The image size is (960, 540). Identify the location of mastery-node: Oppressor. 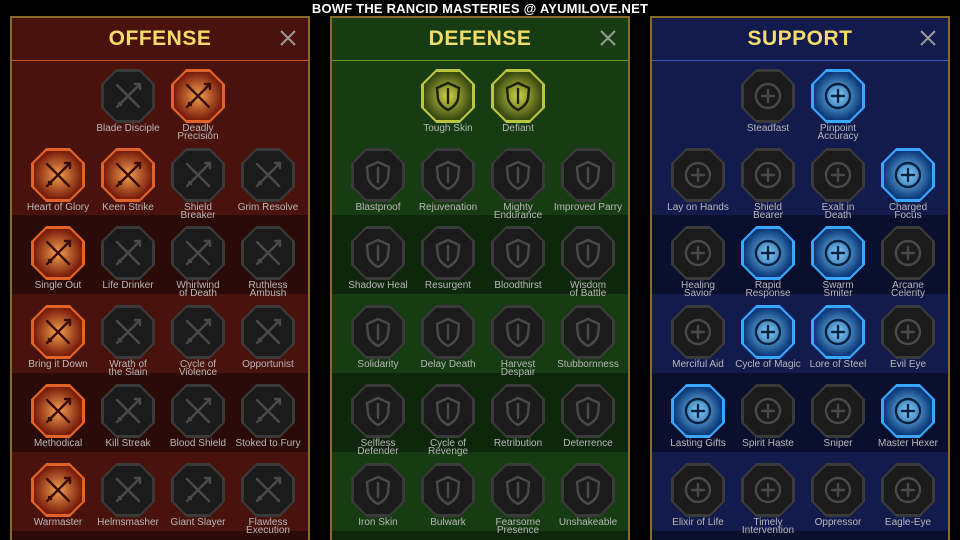
(838, 501).